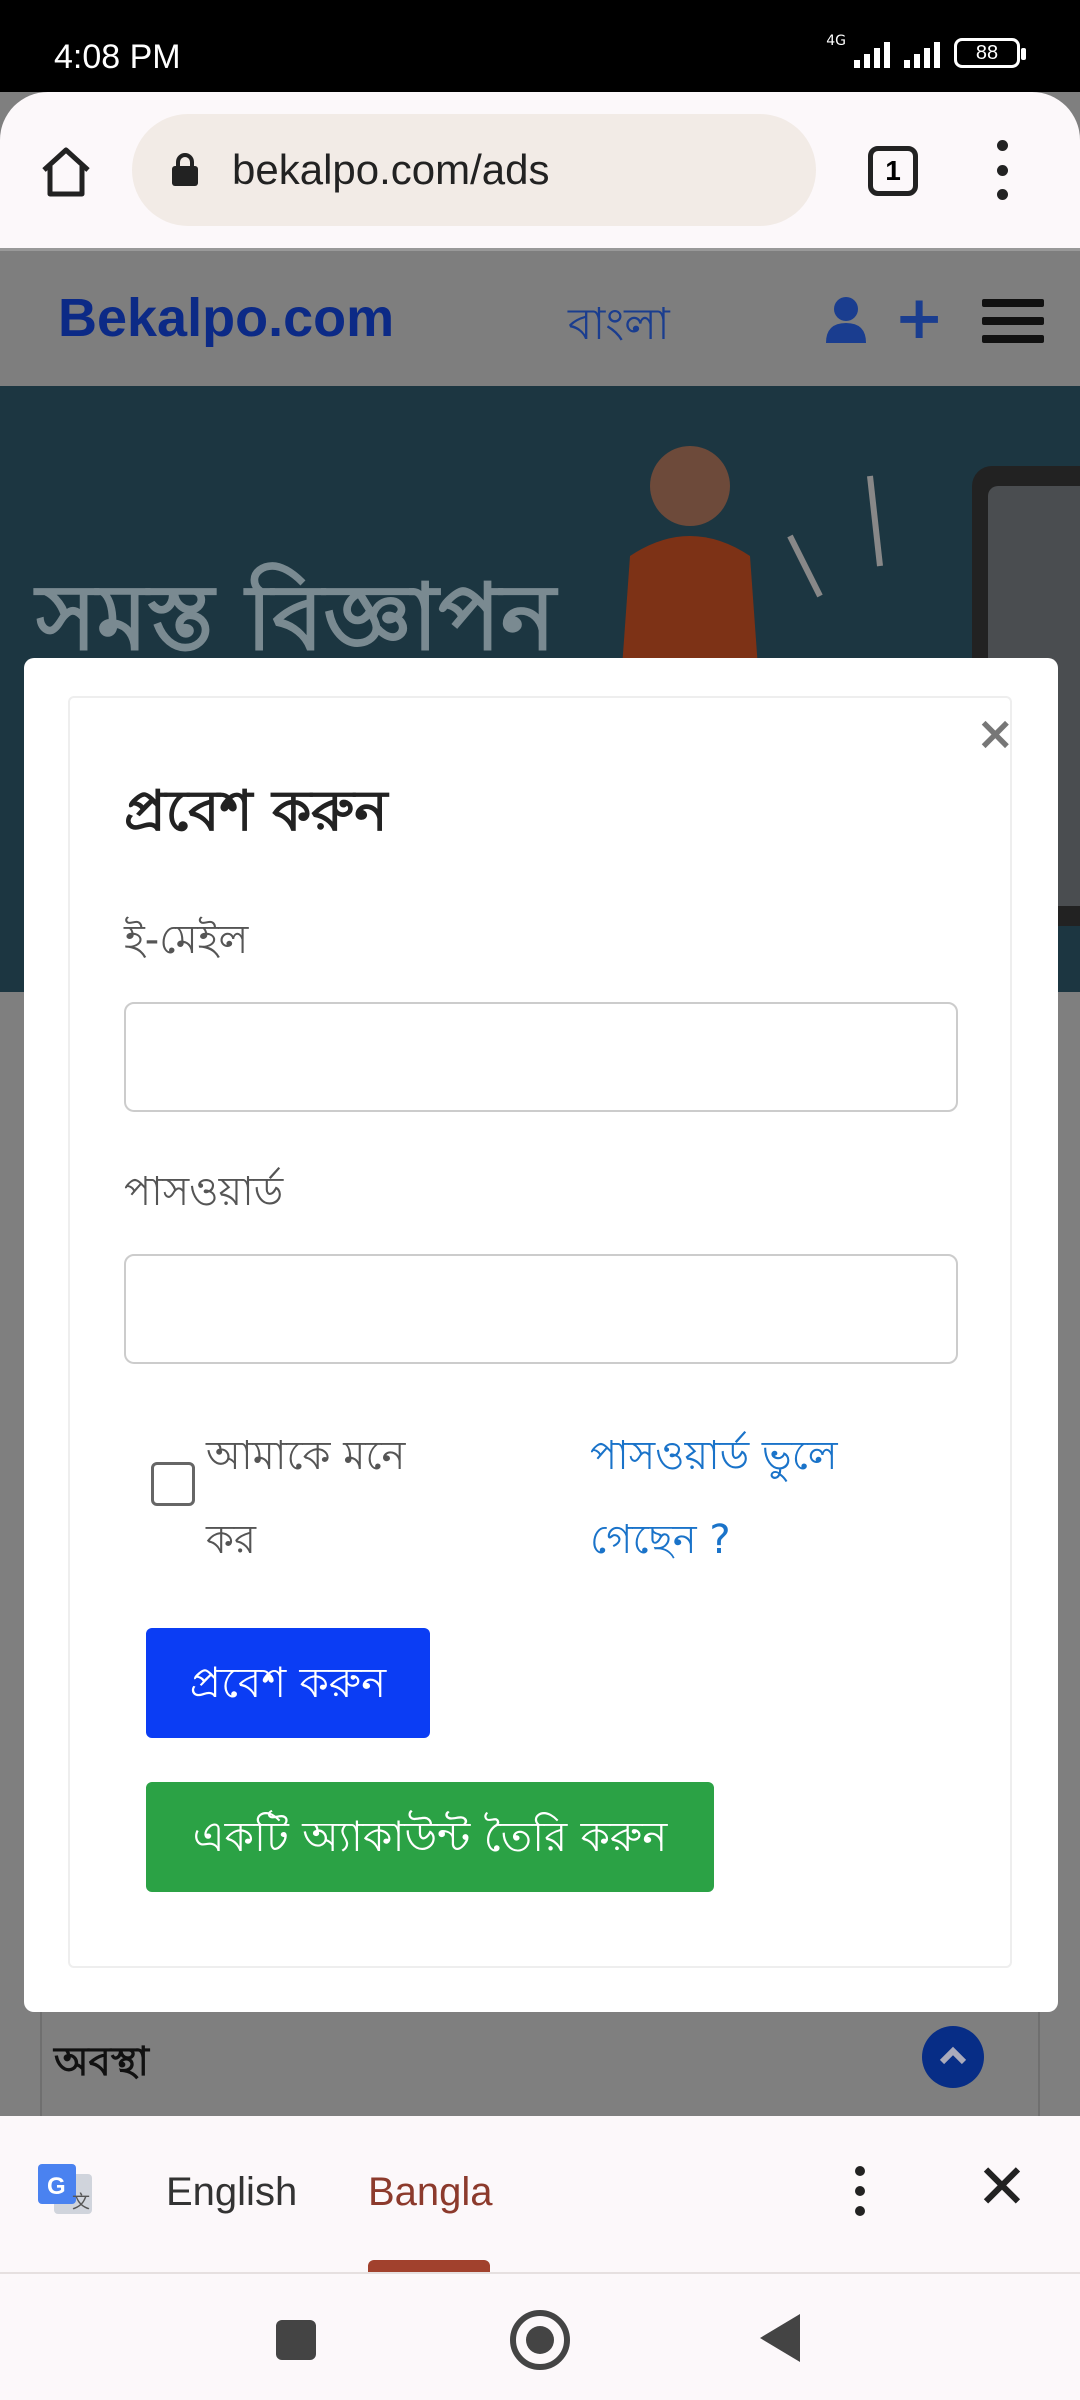 The image size is (1080, 2400). I want to click on create-account-button: একটি অ্যাকাউন্ট তৈরি করুন, so click(430, 1837).